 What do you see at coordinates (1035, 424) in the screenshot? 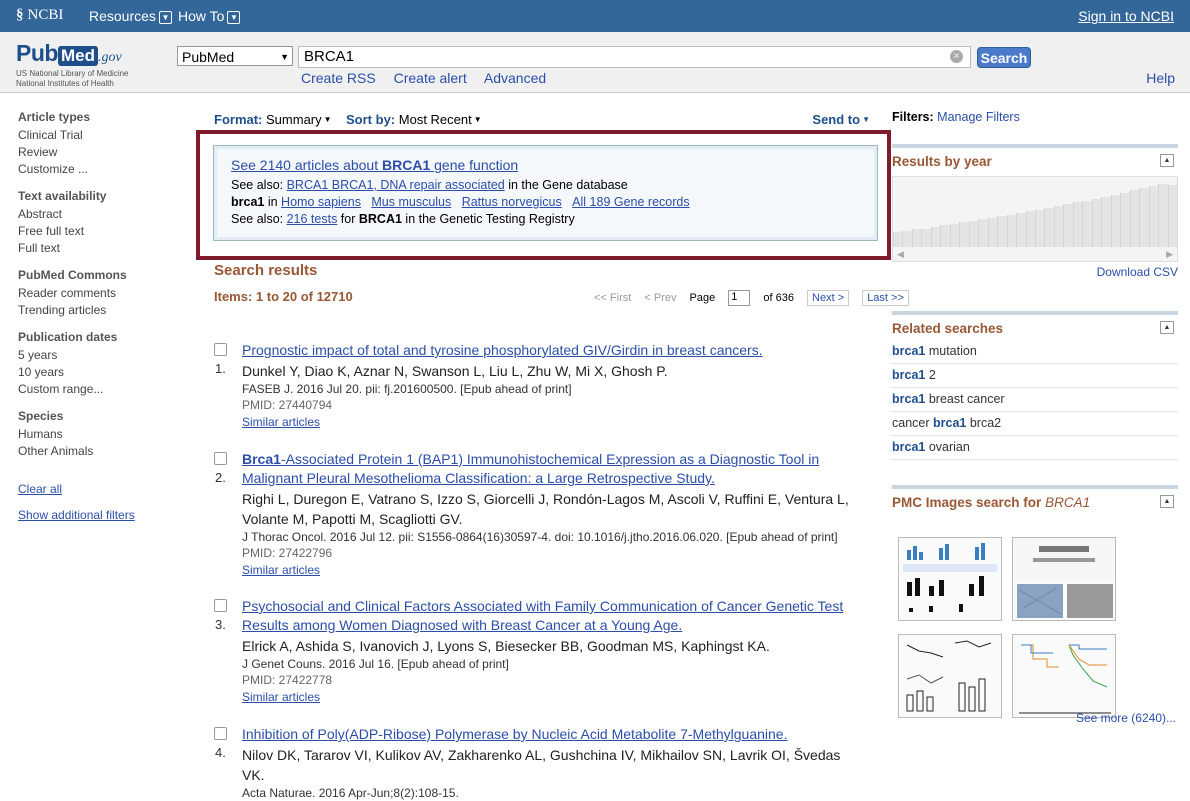
I see `related-search-item: cancer brca1 brca2` at bounding box center [1035, 424].